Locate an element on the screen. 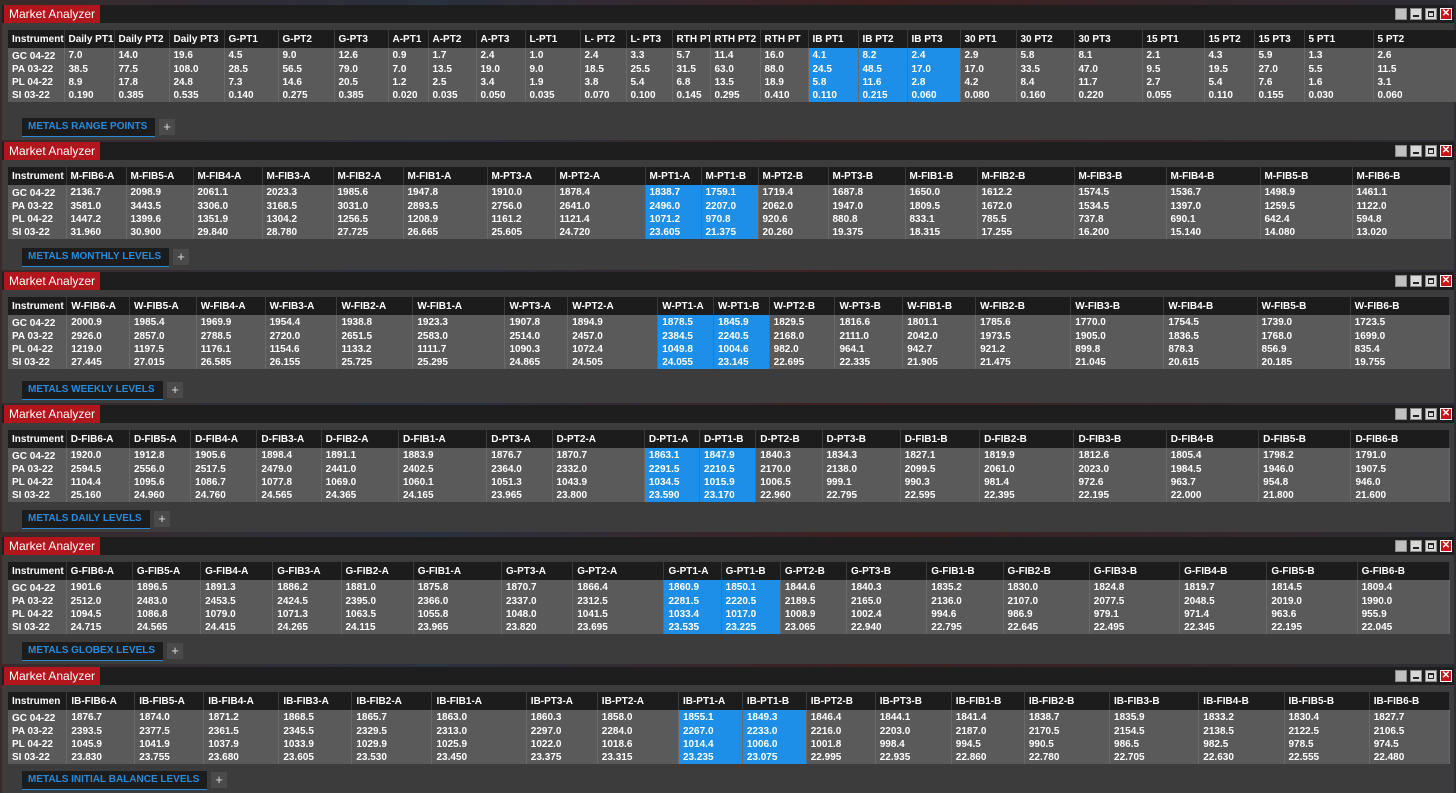 The height and width of the screenshot is (793, 1456). value-cell: 878.3 is located at coordinates (1210, 349).